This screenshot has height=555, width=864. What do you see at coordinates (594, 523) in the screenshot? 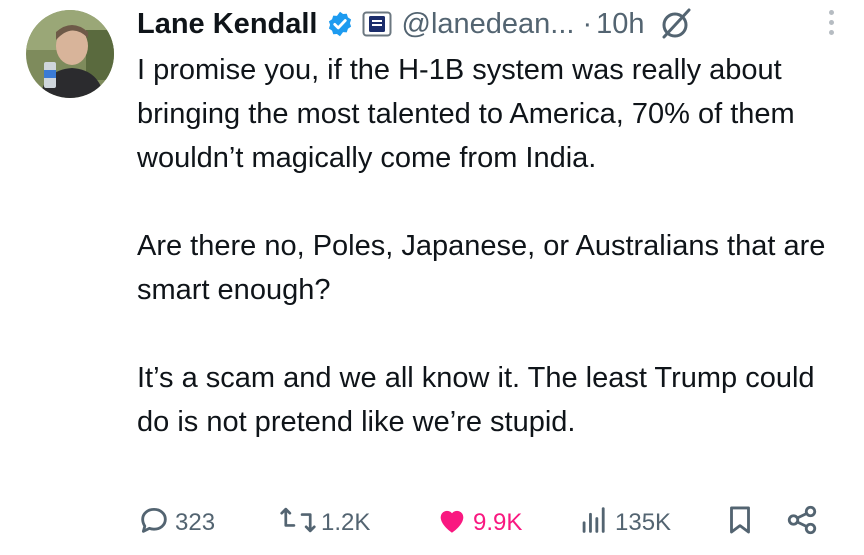
I see `views-icon` at bounding box center [594, 523].